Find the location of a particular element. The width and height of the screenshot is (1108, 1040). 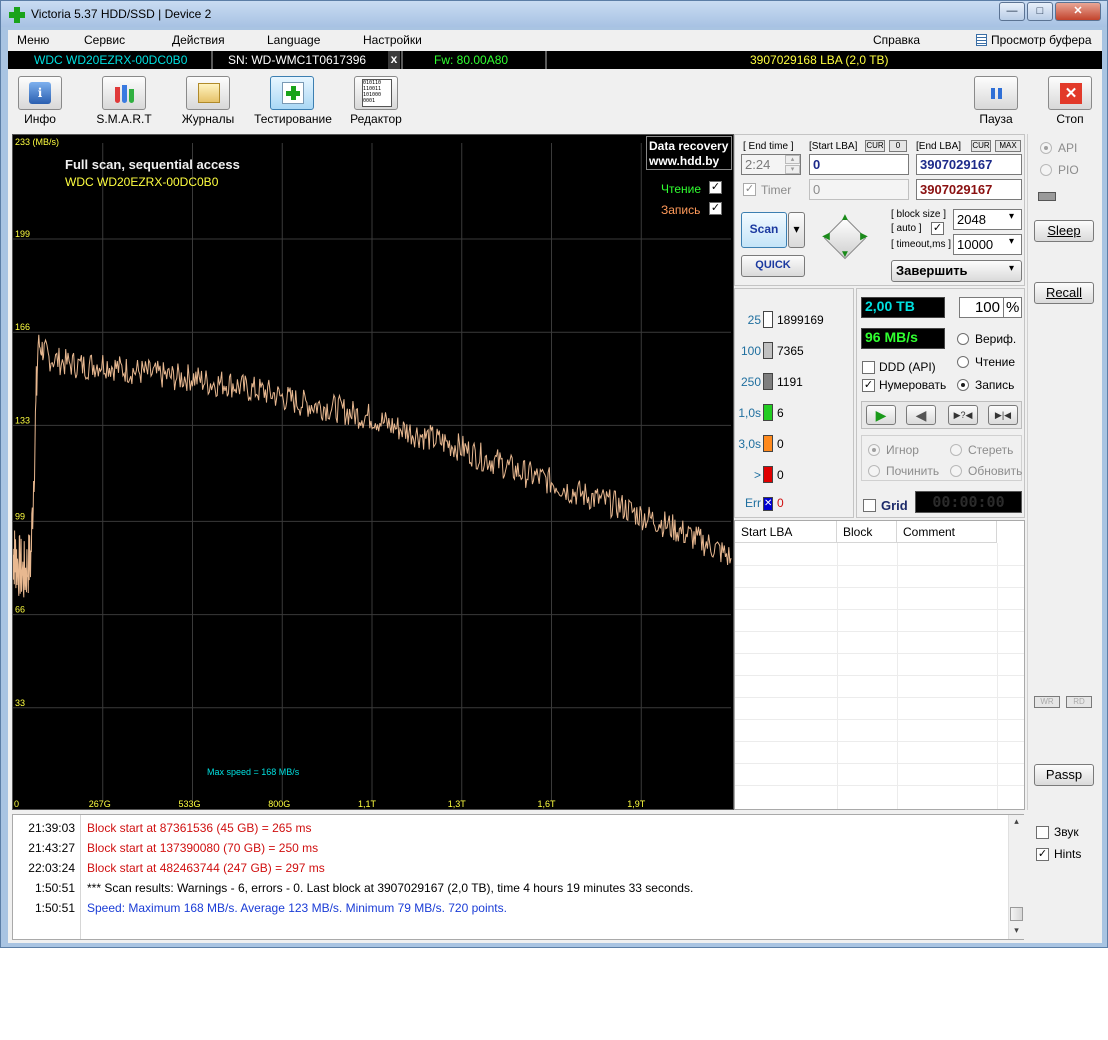

scan-mode-dropdown: ▾ is located at coordinates (796, 230).